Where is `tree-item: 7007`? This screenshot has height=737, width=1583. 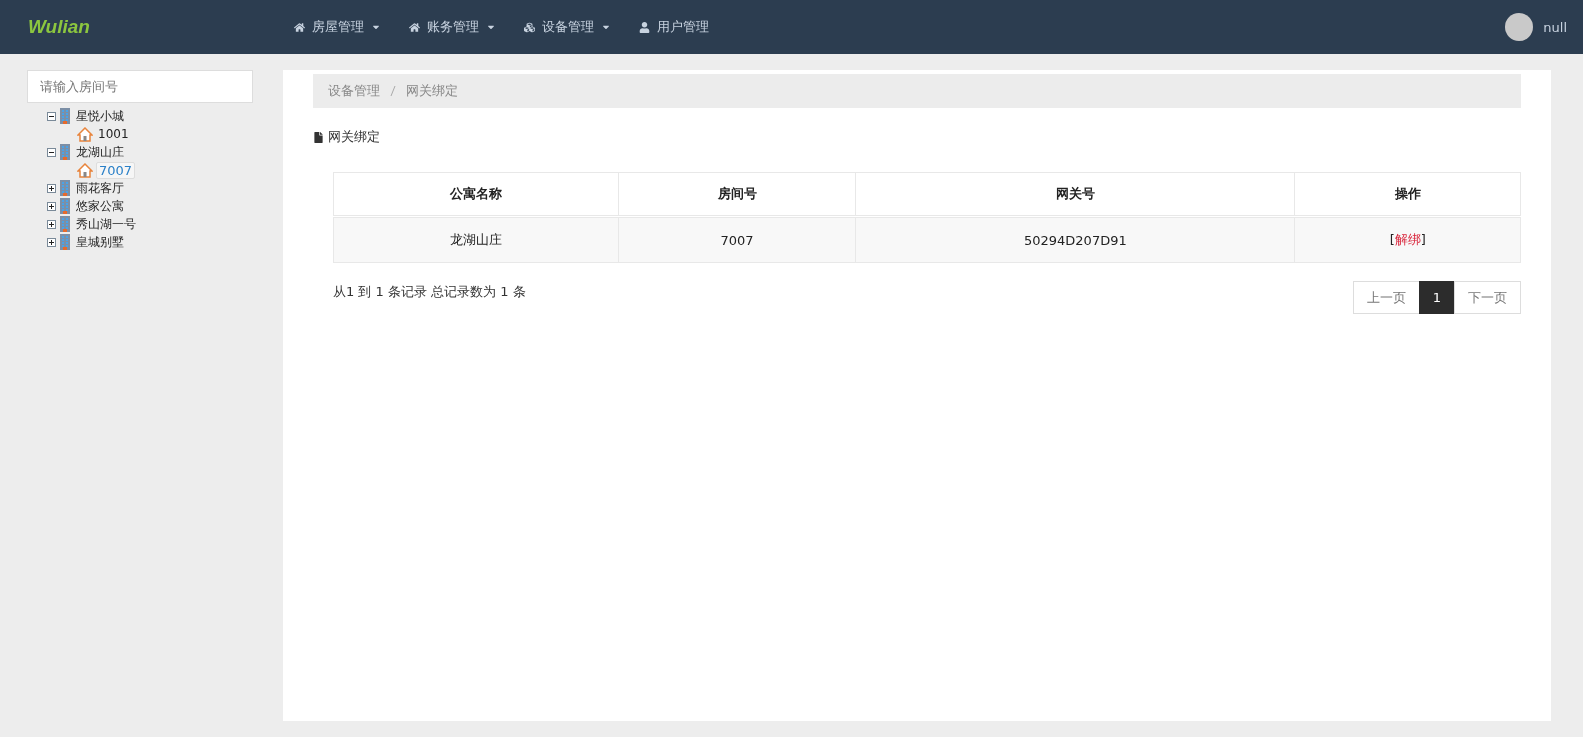 tree-item: 7007 is located at coordinates (116, 170).